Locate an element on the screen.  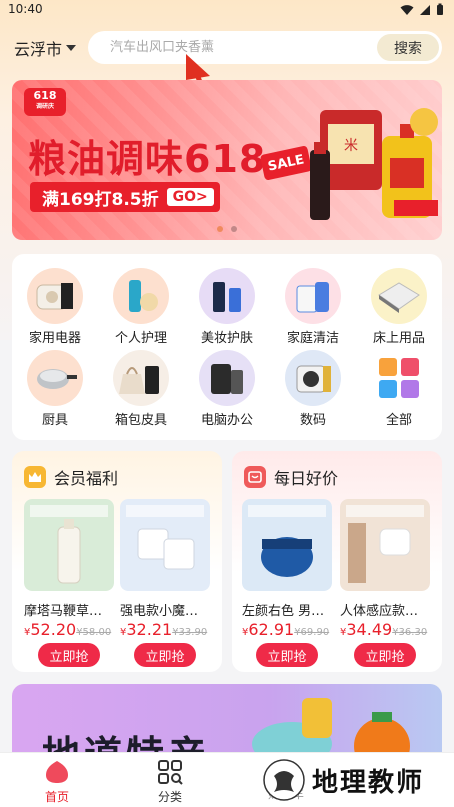
wifi-icon is located at coordinates (407, 9).